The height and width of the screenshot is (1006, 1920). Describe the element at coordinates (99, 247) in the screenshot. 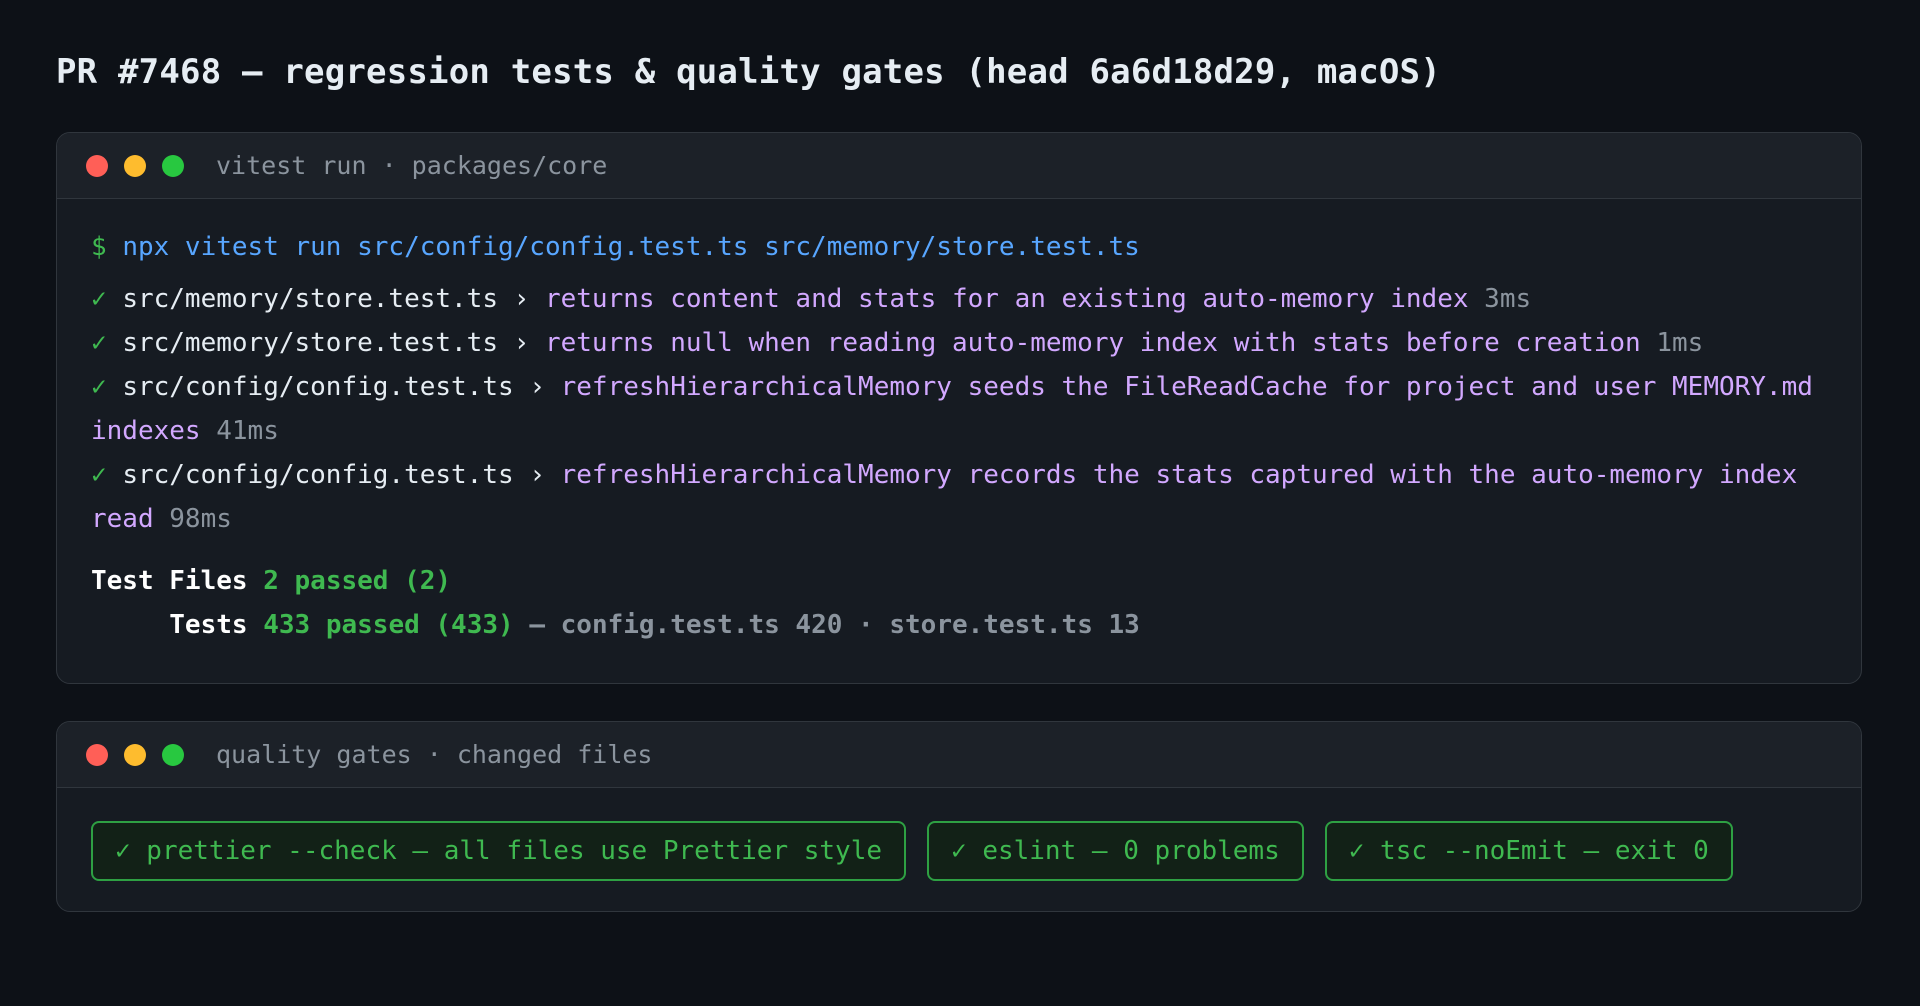

I see `shell-prompt: $` at that location.